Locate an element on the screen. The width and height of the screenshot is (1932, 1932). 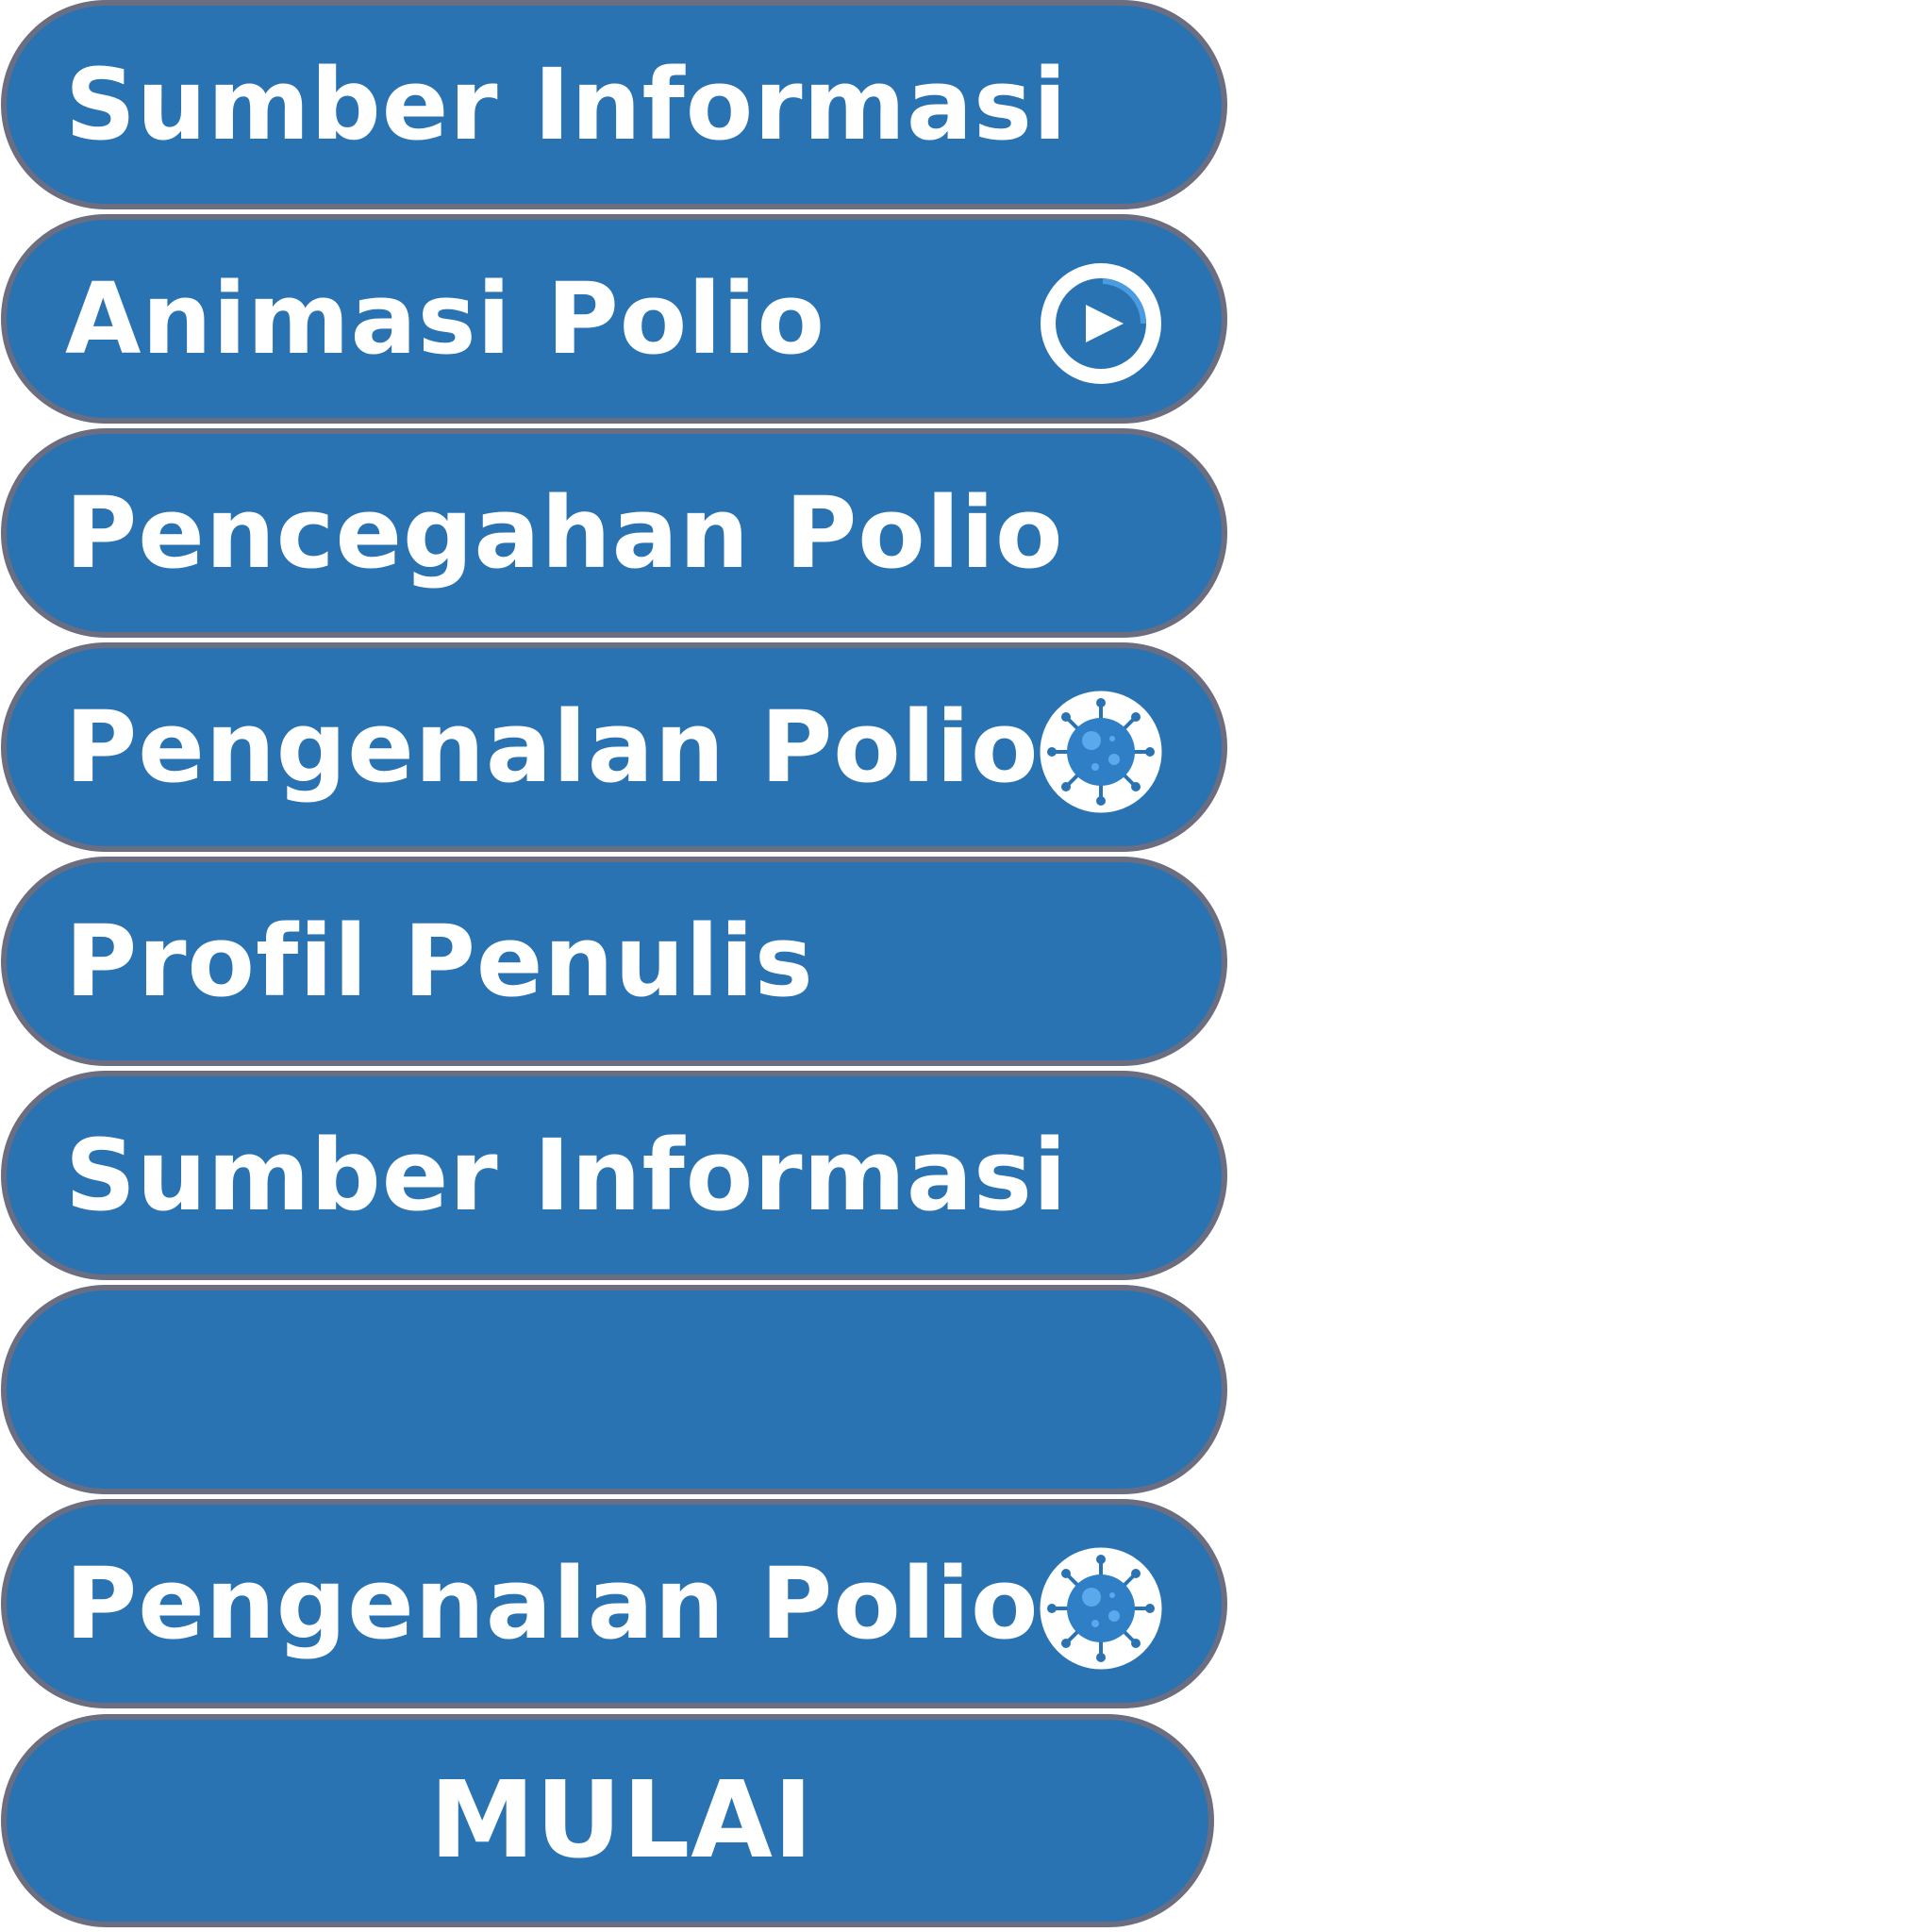
blank-button is located at coordinates (614, 1390).